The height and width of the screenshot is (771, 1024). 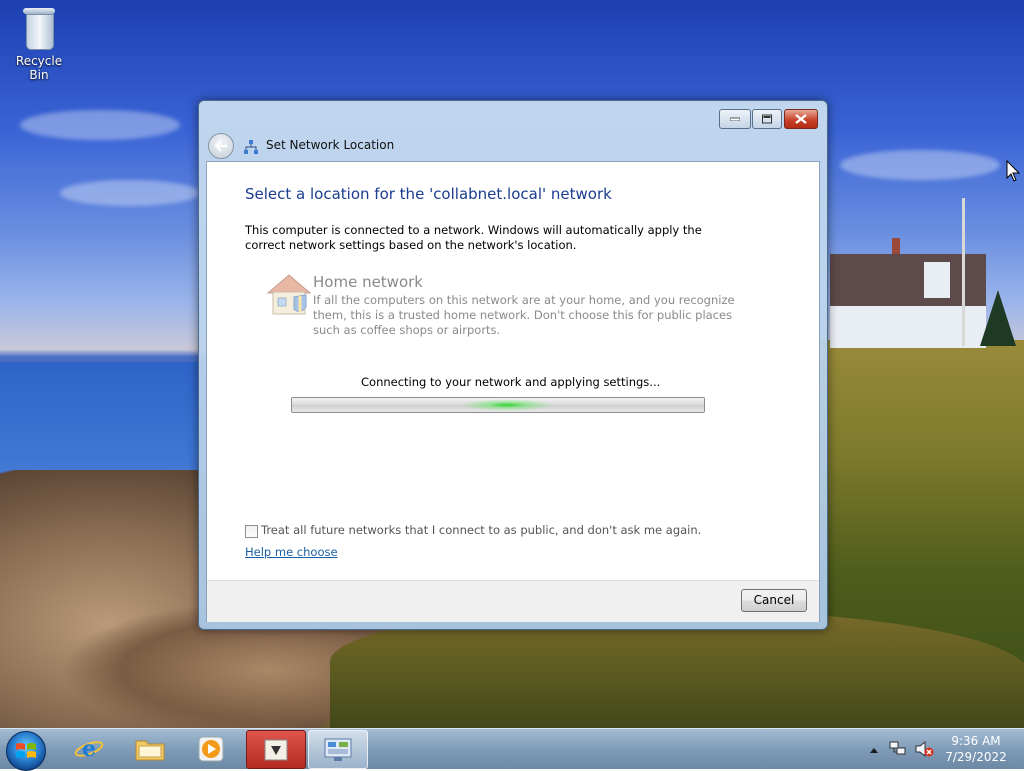 What do you see at coordinates (39, 68) in the screenshot?
I see `desktop-icon-label: Recycle Bin` at bounding box center [39, 68].